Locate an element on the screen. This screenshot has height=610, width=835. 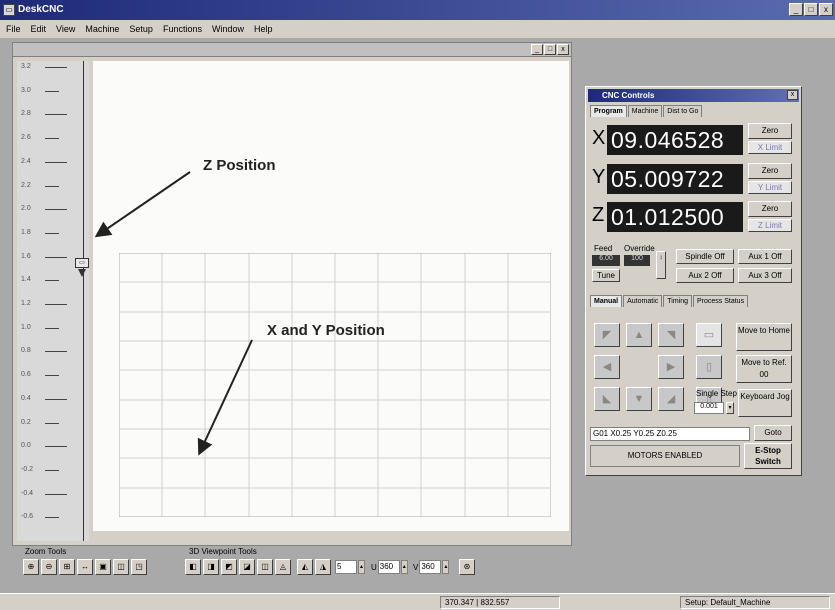
menu-setup: Setup is located at coordinates (141, 29).